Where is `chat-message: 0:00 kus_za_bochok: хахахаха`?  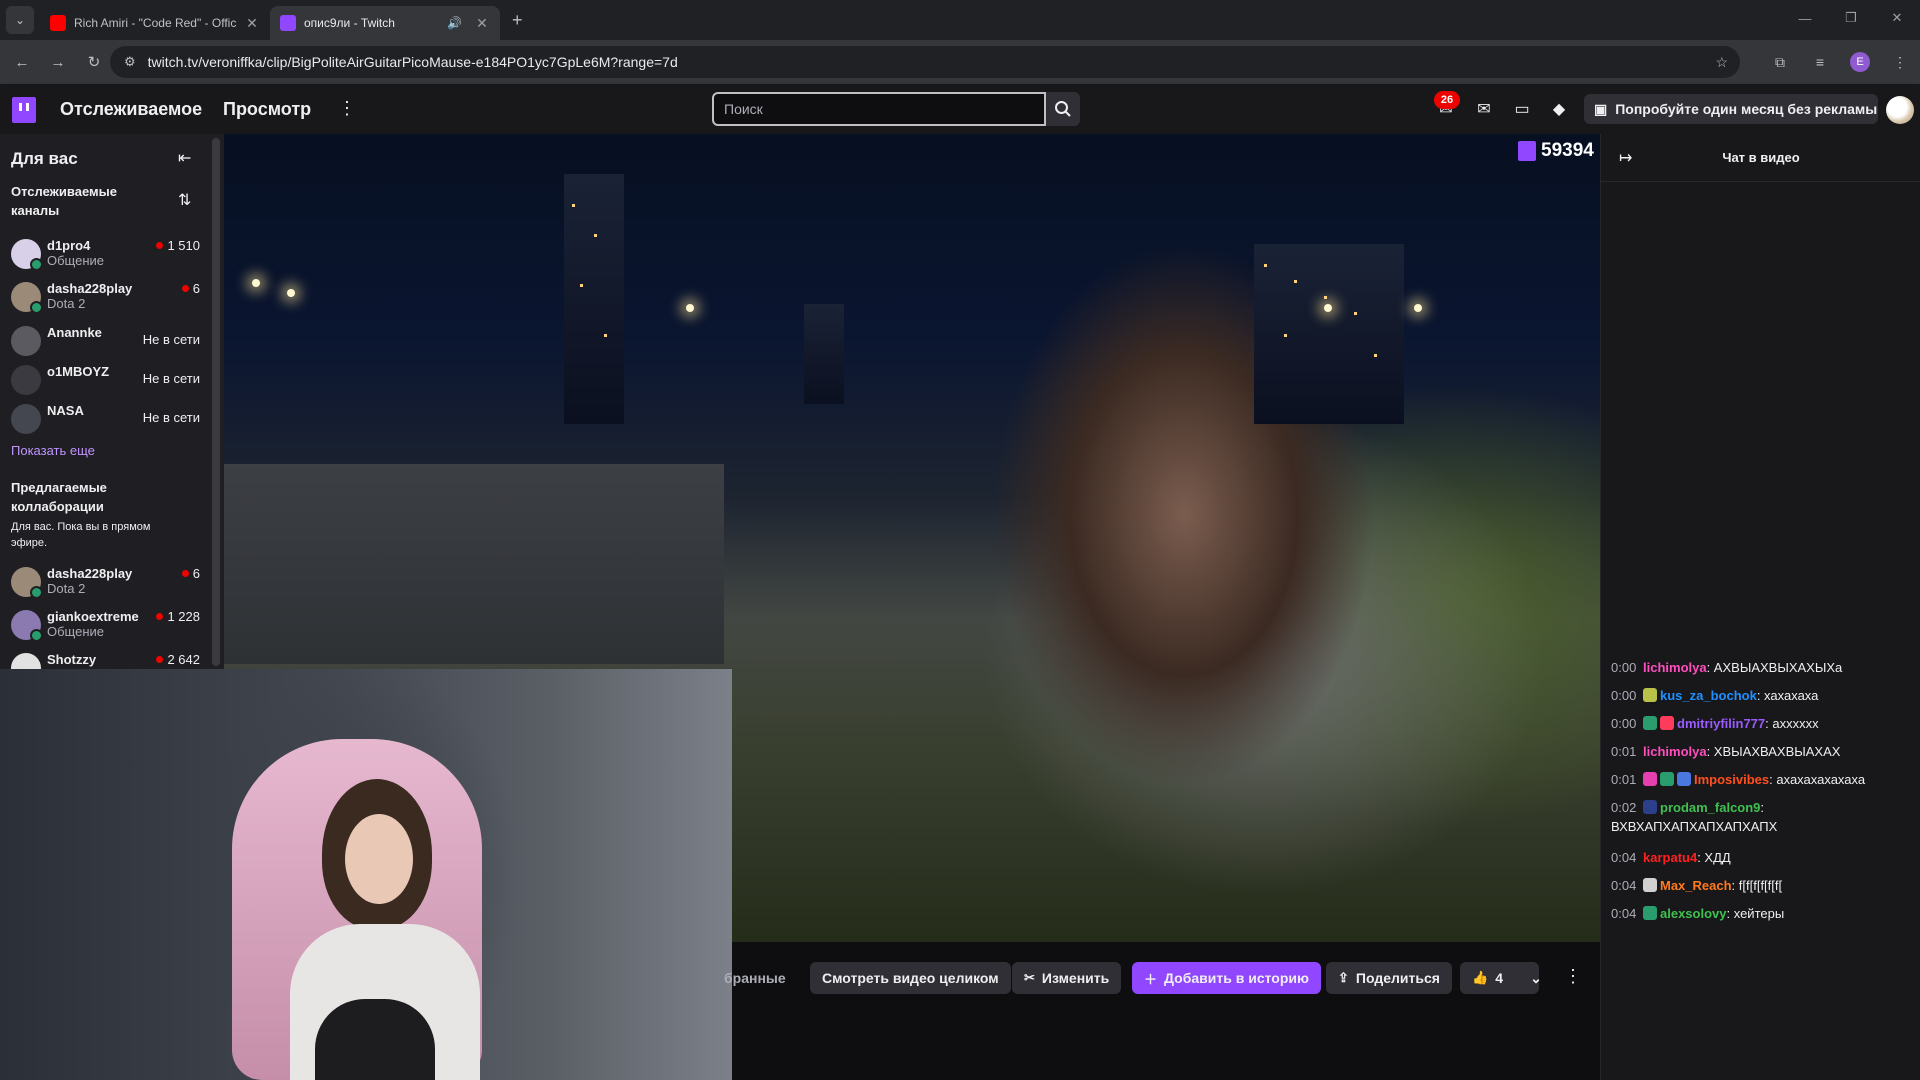 chat-message: 0:00 kus_za_bochok: хахахаха is located at coordinates (1761, 695).